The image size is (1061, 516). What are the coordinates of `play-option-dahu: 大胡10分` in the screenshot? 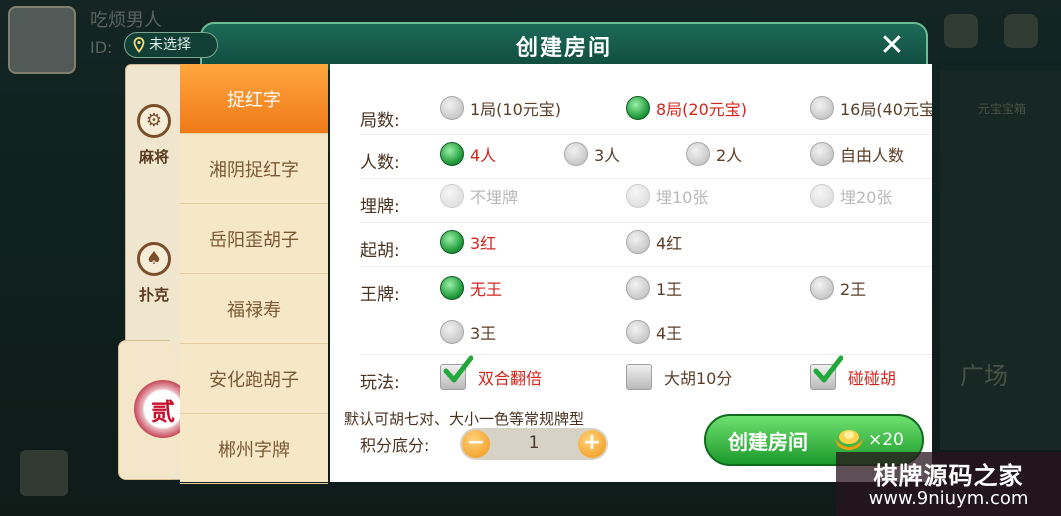 It's located at (679, 377).